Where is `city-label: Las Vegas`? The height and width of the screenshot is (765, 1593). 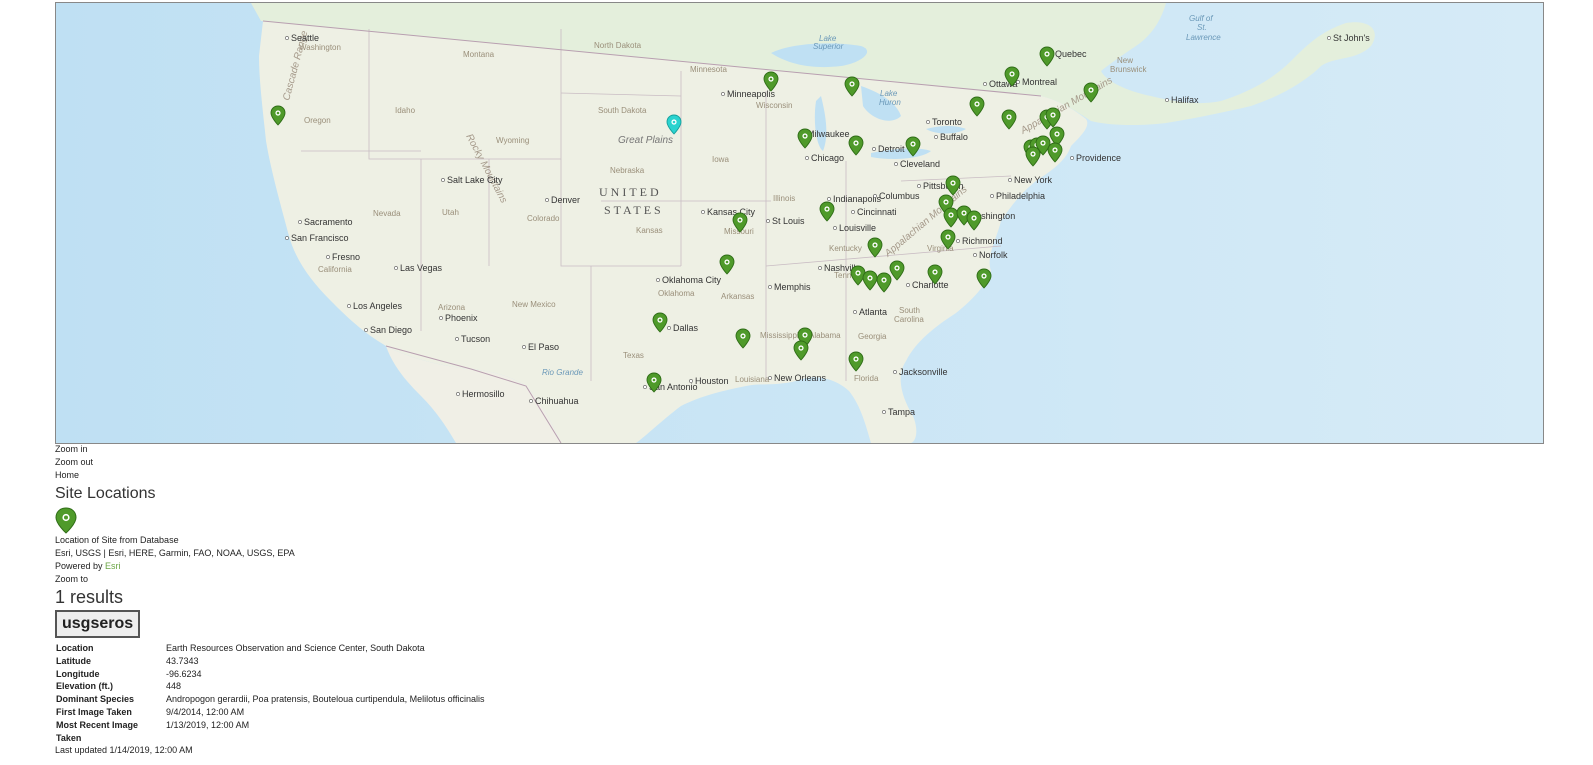 city-label: Las Vegas is located at coordinates (421, 268).